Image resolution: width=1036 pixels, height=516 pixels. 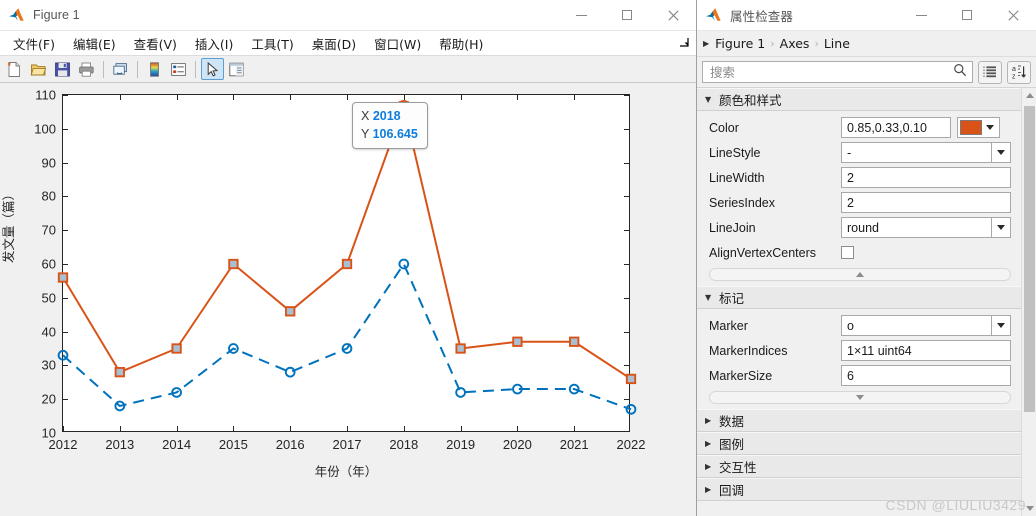 What do you see at coordinates (847, 252) in the screenshot?
I see `alignvertexcenters-checkbox` at bounding box center [847, 252].